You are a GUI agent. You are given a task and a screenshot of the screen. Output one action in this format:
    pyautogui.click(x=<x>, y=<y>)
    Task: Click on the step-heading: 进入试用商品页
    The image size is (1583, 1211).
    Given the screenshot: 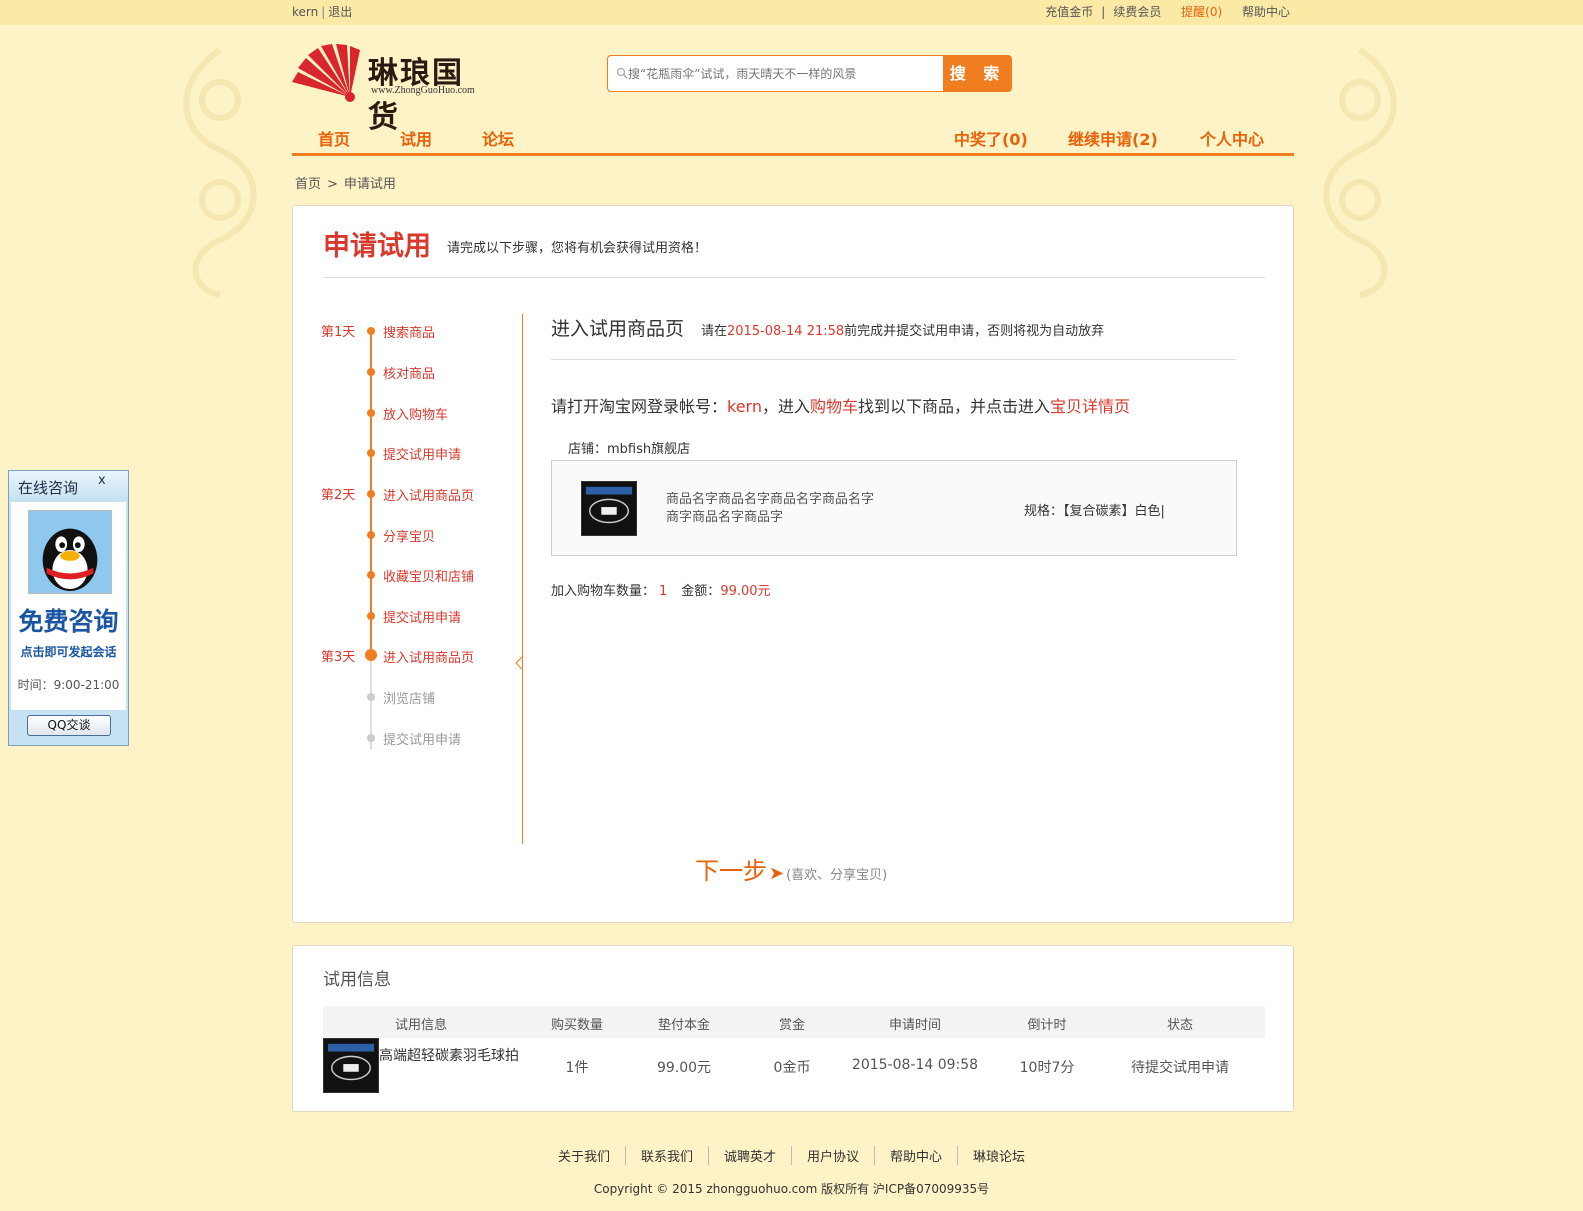 What is the action you would take?
    pyautogui.click(x=618, y=329)
    